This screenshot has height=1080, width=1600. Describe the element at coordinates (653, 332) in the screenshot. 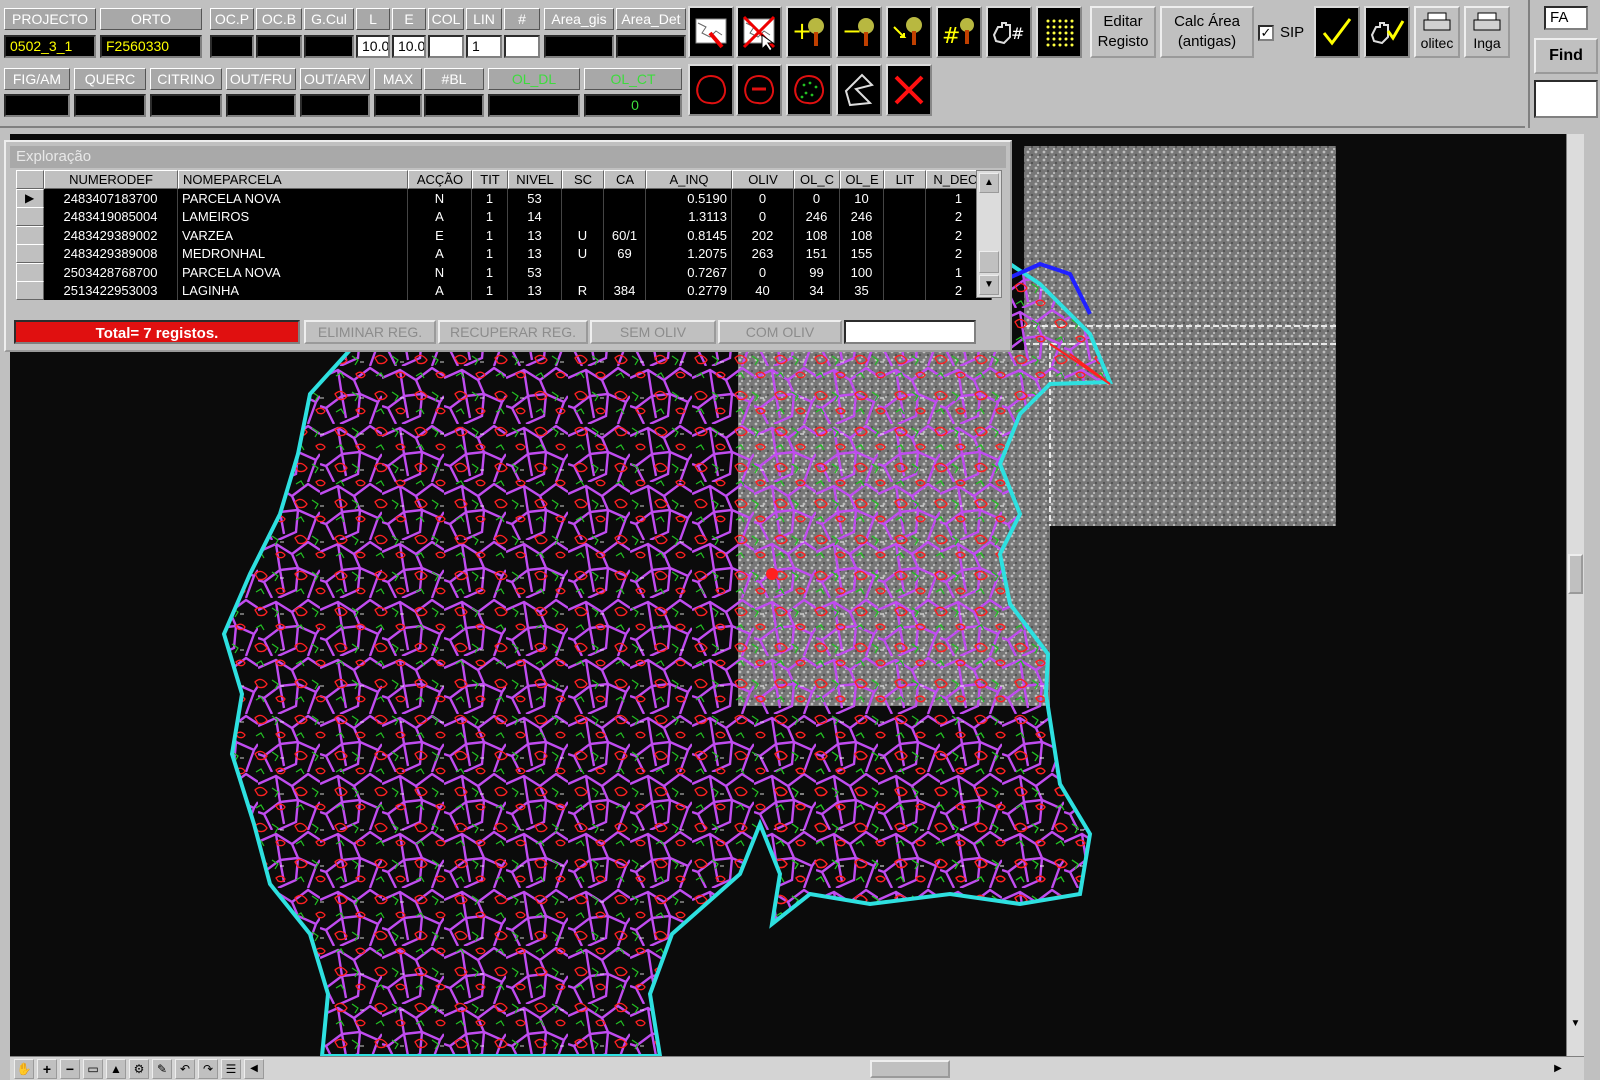

I see `sem-oliv-button: SEM OLIV` at that location.